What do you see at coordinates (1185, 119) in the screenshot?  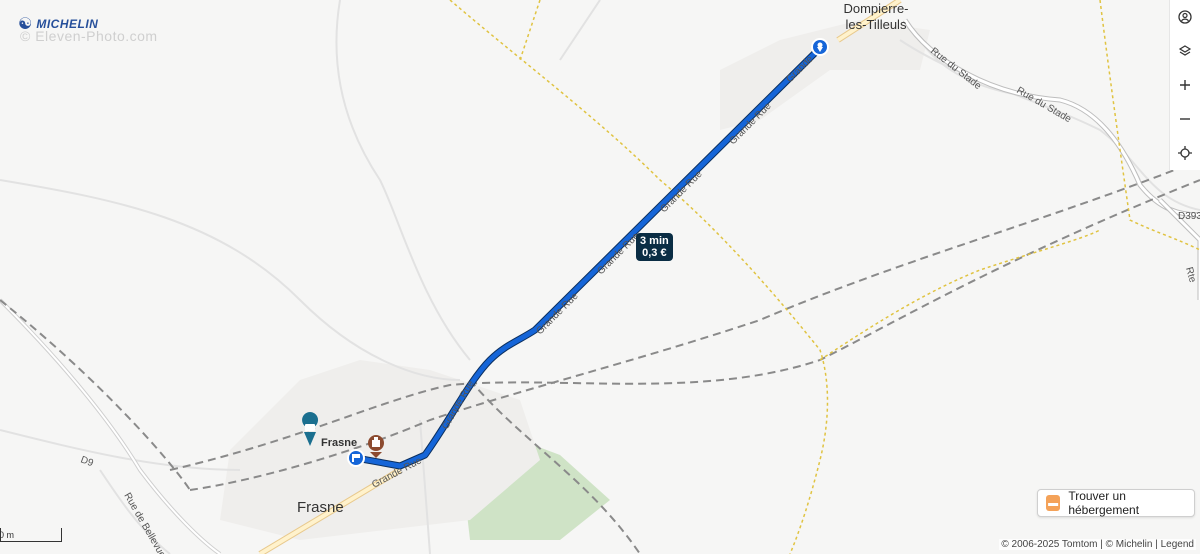 I see `zoom-out-icon` at bounding box center [1185, 119].